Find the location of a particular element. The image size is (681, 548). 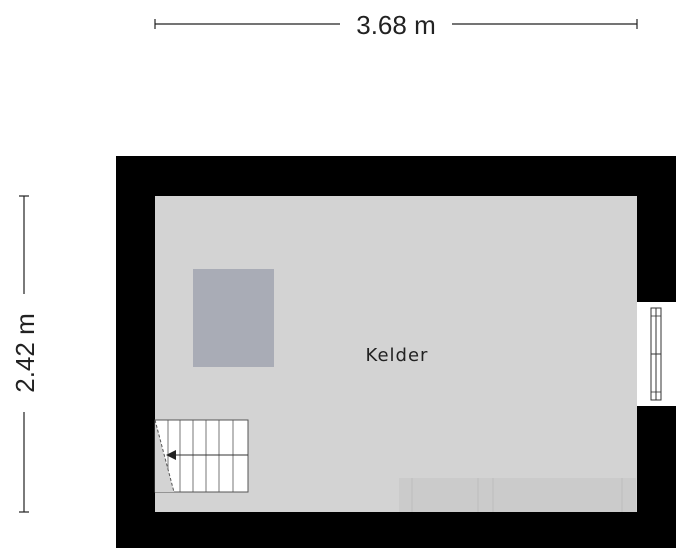

room-label: Kelder is located at coordinates (397, 355).